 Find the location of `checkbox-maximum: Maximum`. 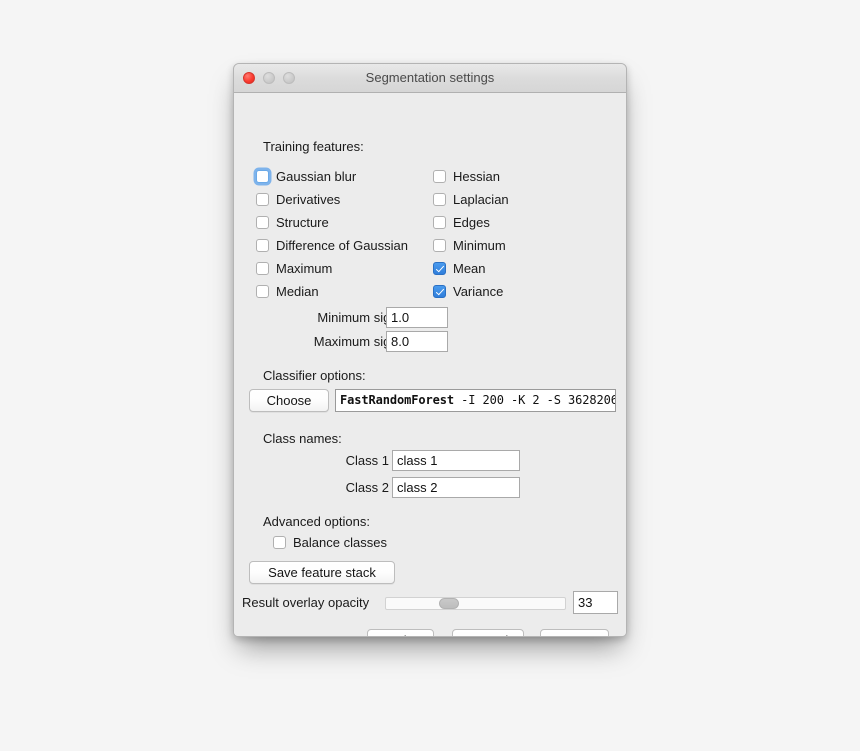

checkbox-maximum: Maximum is located at coordinates (294, 268).